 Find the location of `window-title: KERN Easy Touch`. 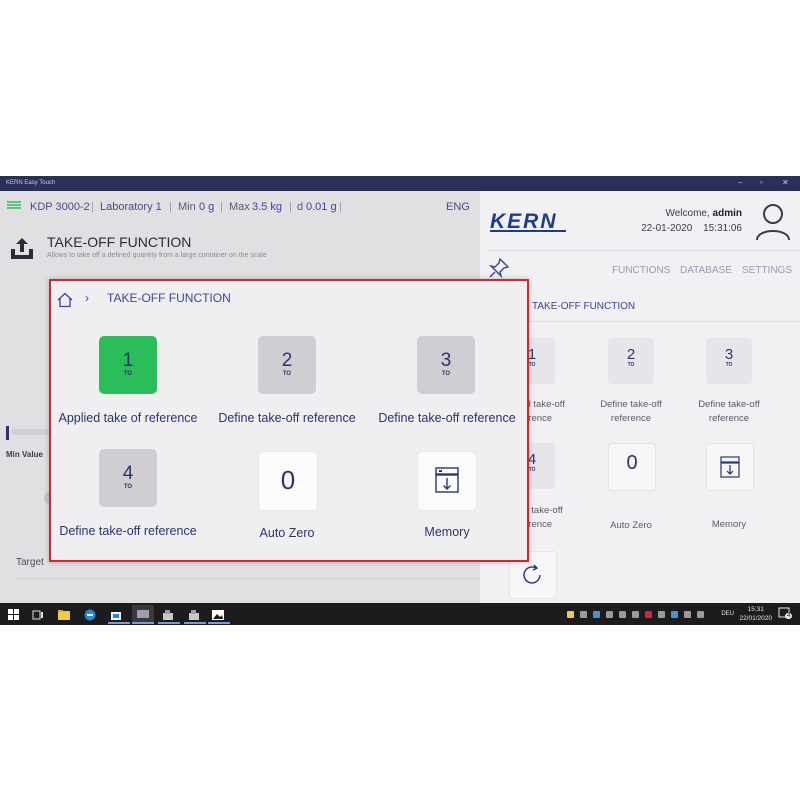

window-title: KERN Easy Touch is located at coordinates (31, 183).